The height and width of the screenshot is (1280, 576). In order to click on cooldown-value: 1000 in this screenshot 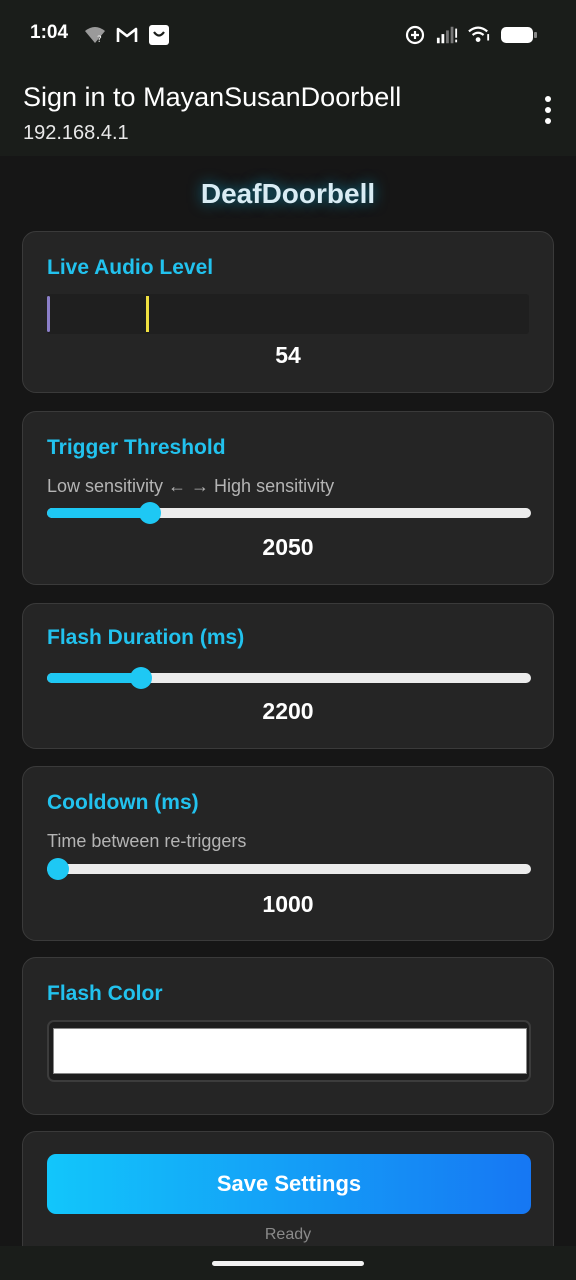, I will do `click(288, 904)`.